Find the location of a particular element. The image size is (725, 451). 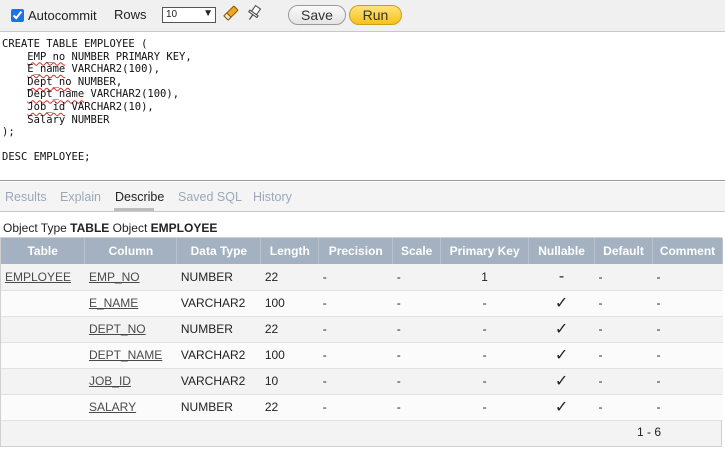

column-link: E_NAME is located at coordinates (113, 303).